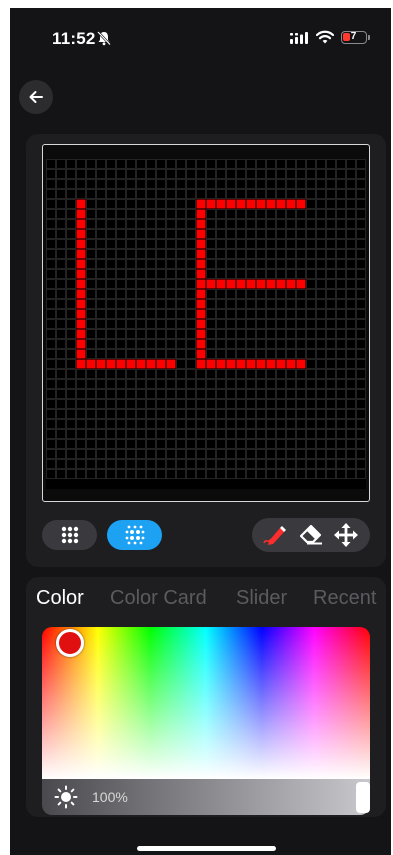 The image size is (393, 855). I want to click on grid-mode-button, so click(69, 535).